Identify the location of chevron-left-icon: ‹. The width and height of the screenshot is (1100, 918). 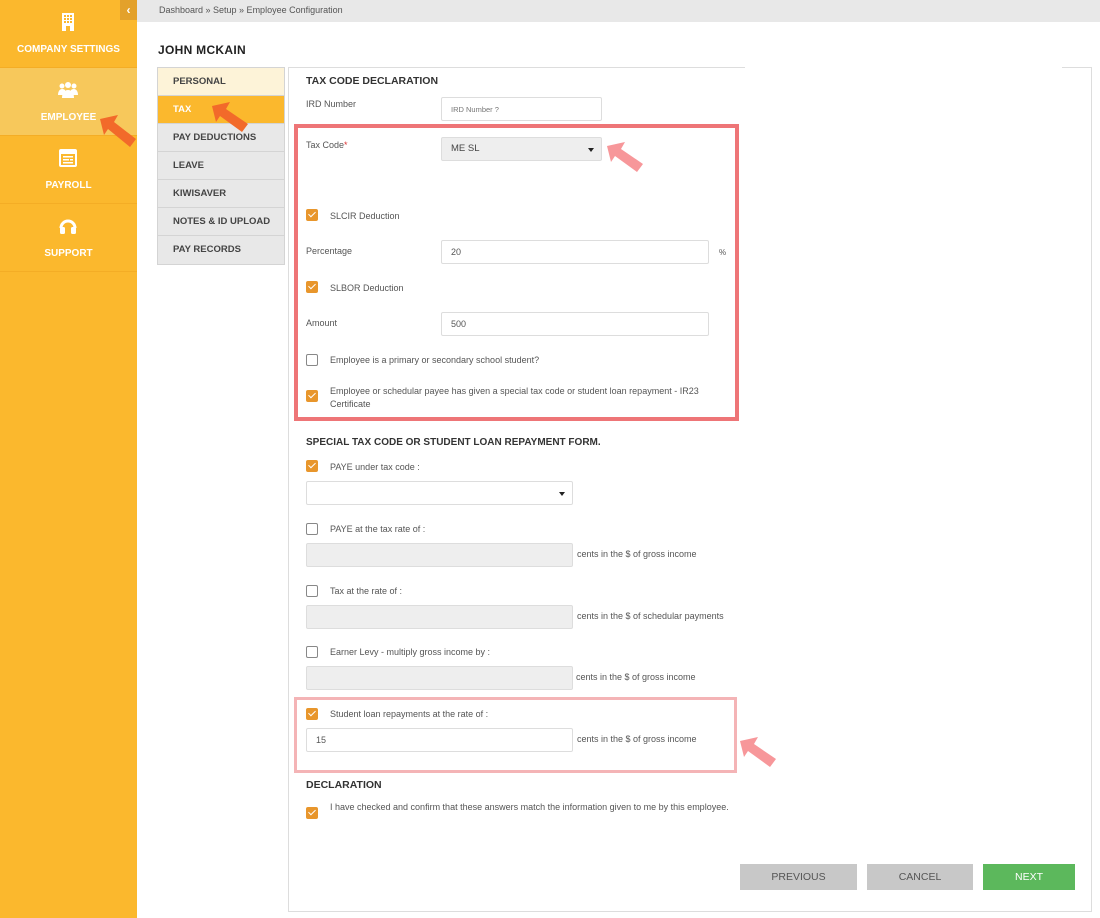
(128, 10).